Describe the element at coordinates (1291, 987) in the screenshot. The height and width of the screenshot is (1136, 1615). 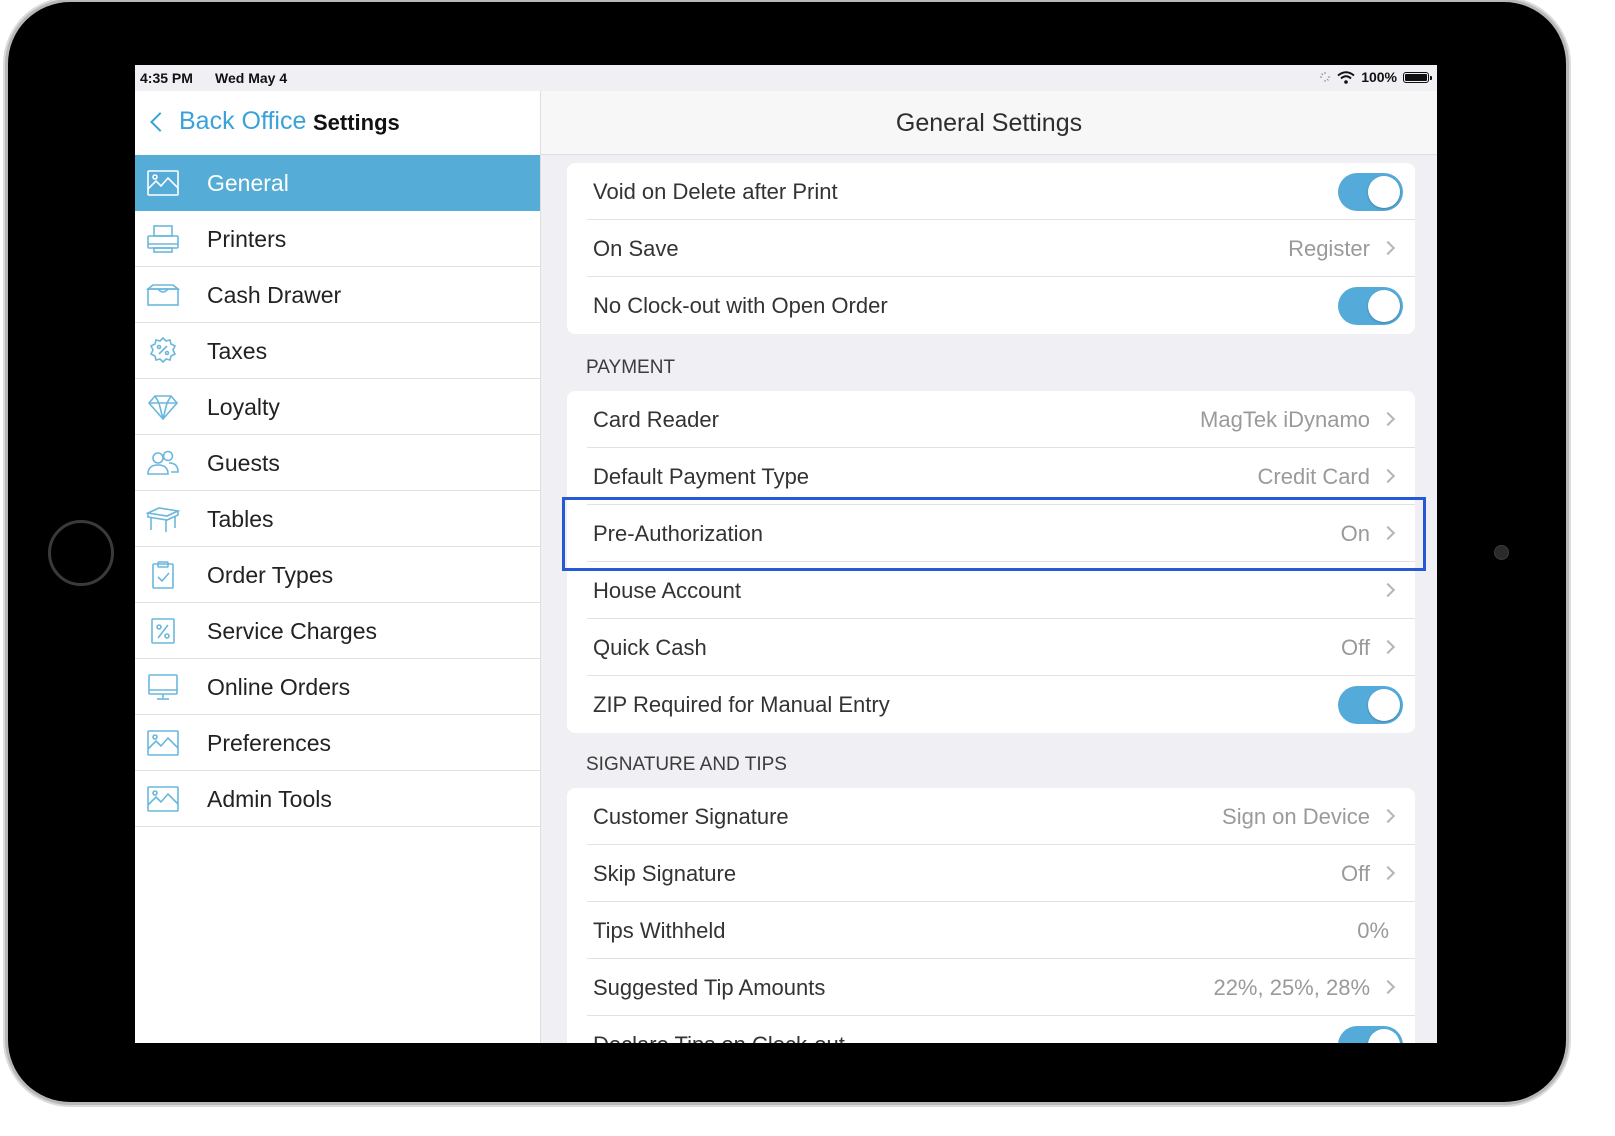
I see `setting-value: 22%, 25%, 28%` at that location.